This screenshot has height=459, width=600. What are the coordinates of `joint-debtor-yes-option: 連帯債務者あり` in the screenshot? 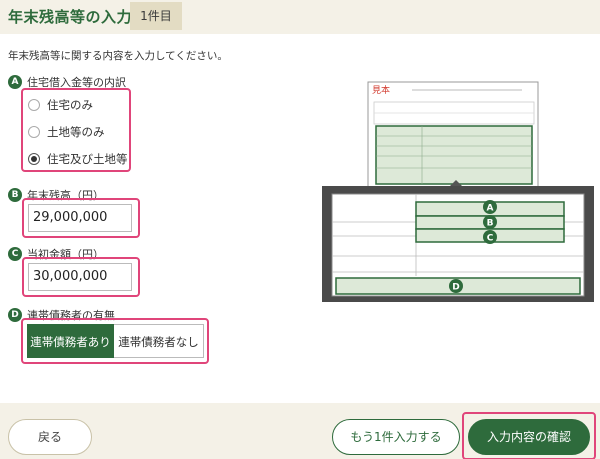 It's located at (70, 341).